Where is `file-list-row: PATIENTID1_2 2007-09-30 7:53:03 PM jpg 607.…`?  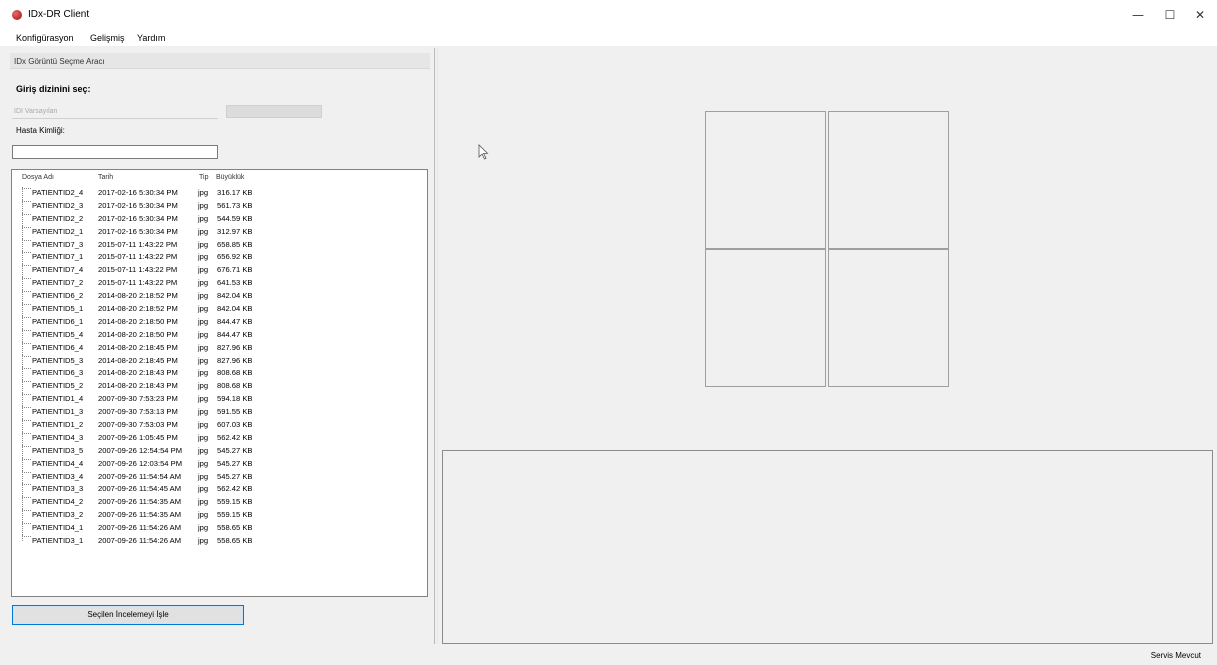 file-list-row: PATIENTID1_2 2007-09-30 7:53:03 PM jpg 607.… is located at coordinates (219, 425).